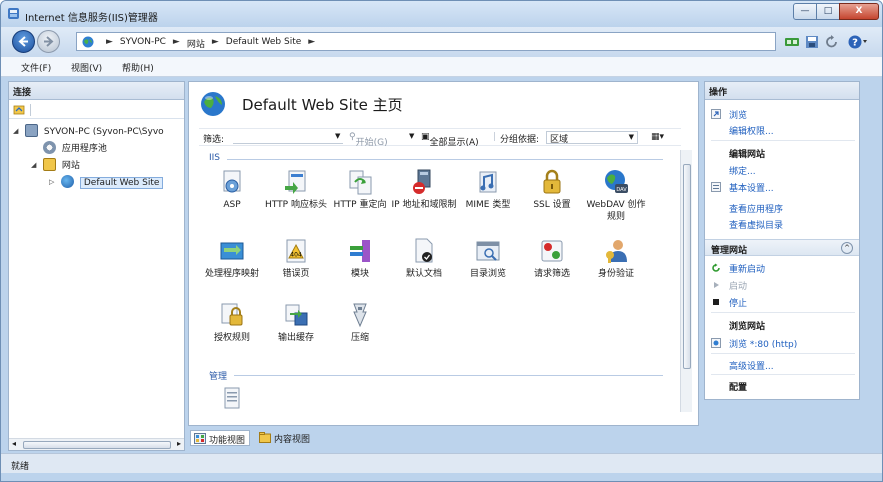 The image size is (883, 482). Describe the element at coordinates (17, 131) in the screenshot. I see `tree-expander-server: ◢` at that location.